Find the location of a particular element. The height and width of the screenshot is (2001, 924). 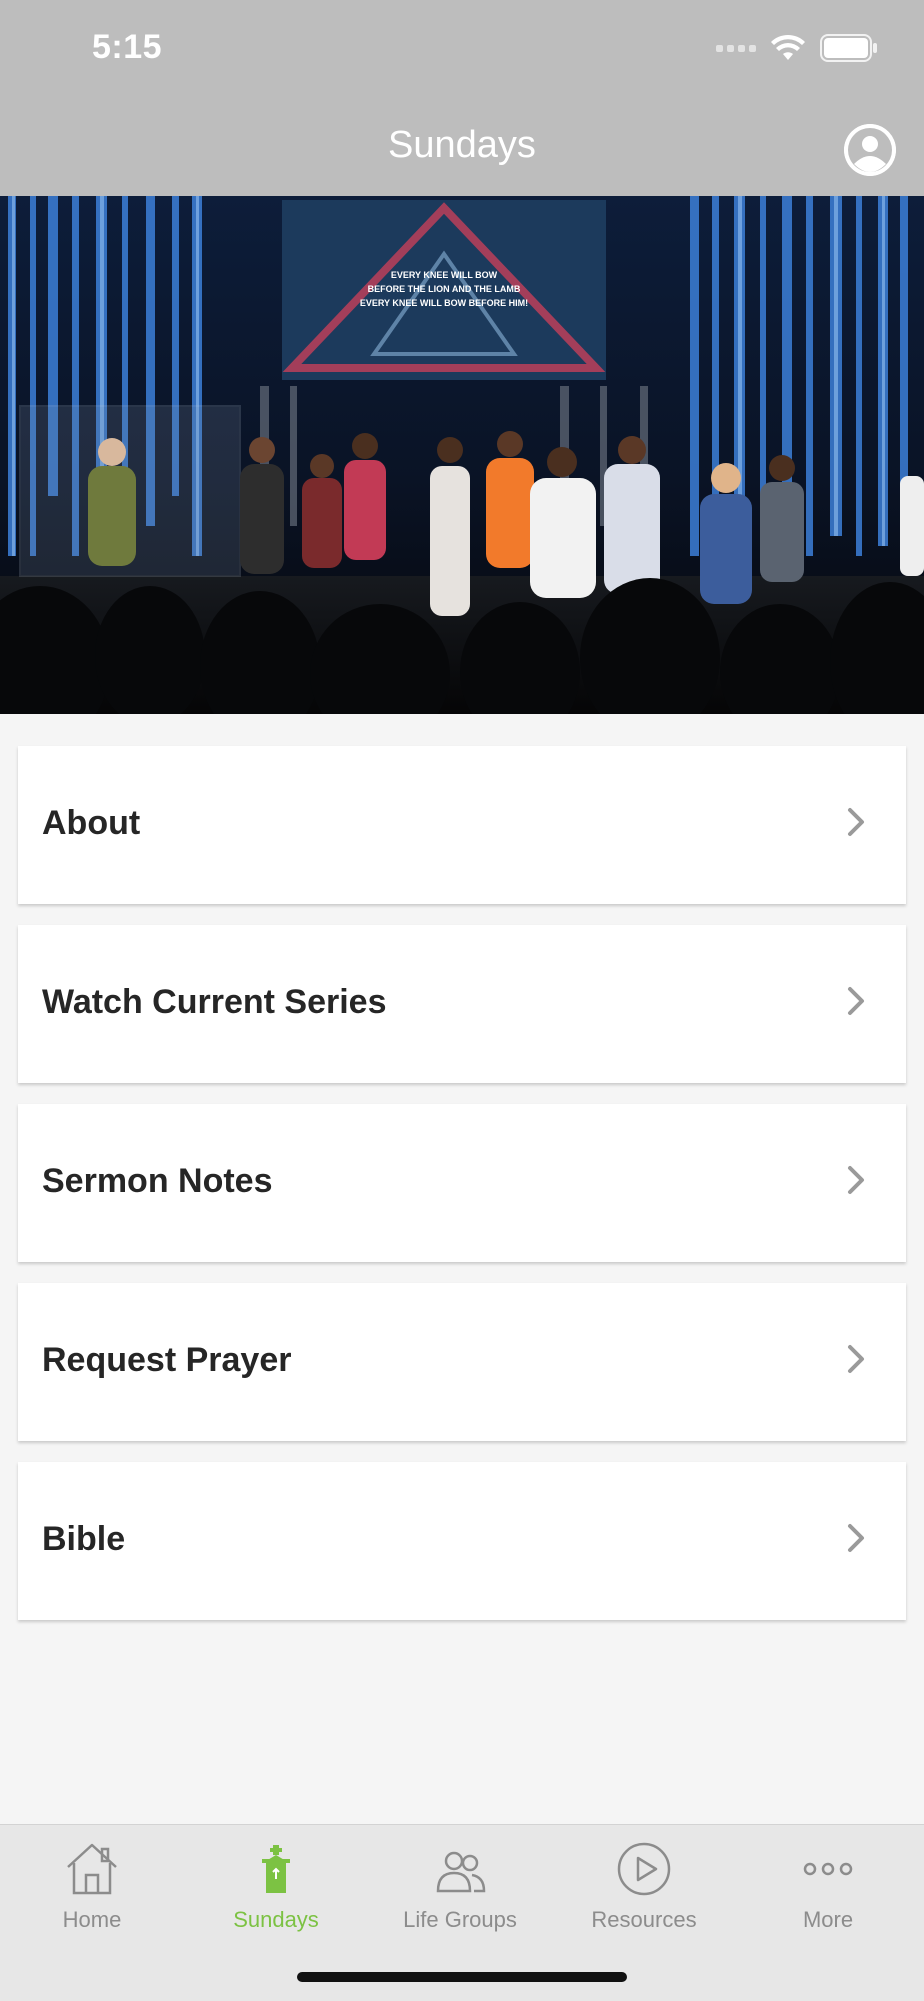

house-icon is located at coordinates (92, 1869).